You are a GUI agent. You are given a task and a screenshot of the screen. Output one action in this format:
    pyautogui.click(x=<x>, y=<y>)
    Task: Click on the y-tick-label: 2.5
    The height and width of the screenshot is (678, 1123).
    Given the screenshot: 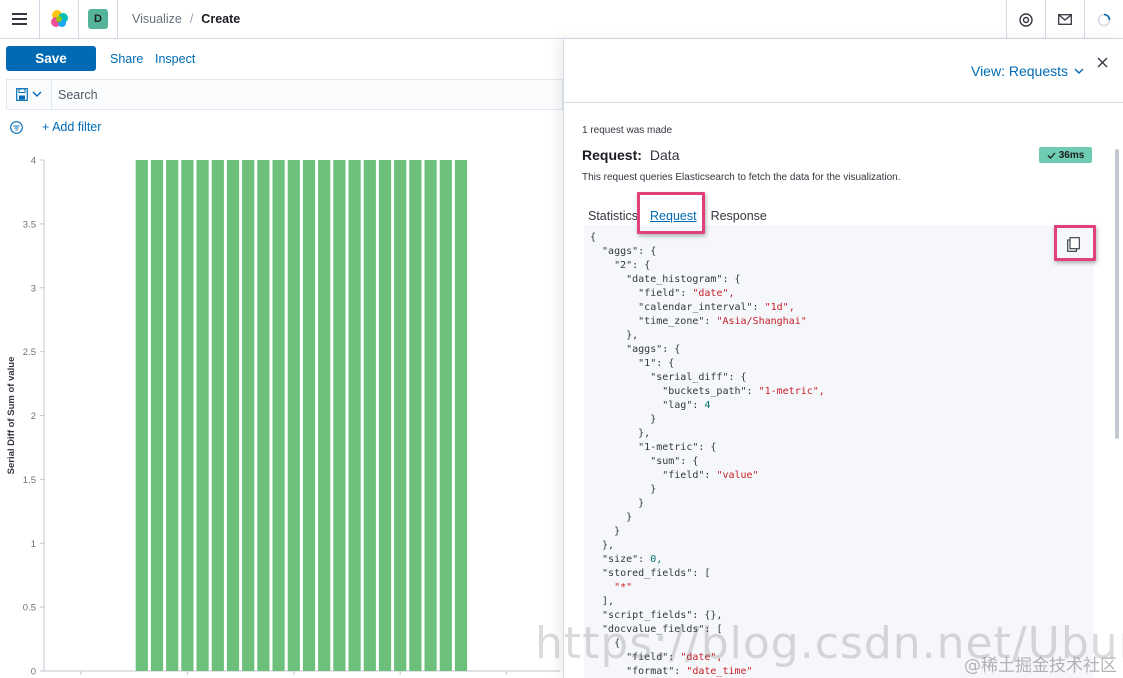 What is the action you would take?
    pyautogui.click(x=29, y=352)
    